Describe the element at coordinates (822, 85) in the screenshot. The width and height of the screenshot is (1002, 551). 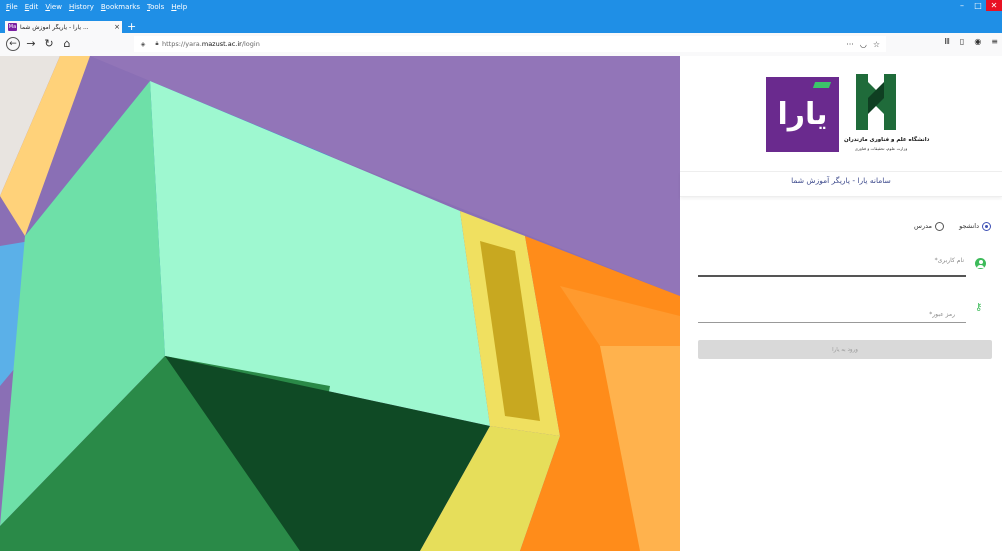
I see `graduation-cap-icon` at that location.